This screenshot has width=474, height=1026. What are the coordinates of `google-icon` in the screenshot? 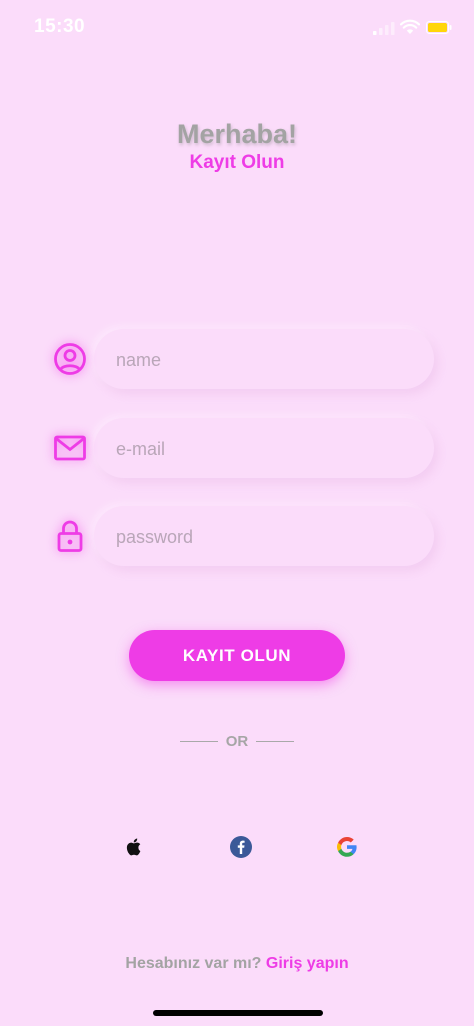 It's located at (347, 847).